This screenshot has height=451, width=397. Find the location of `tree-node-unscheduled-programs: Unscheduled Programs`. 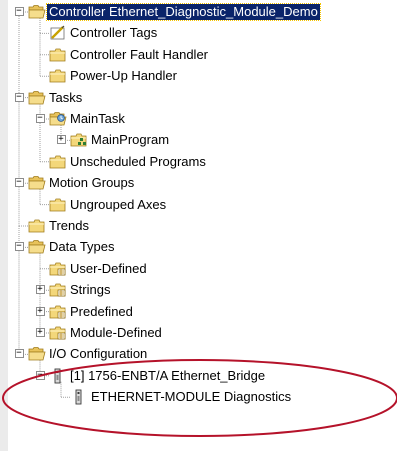

tree-node-unscheduled-programs: Unscheduled Programs is located at coordinates (198, 162).